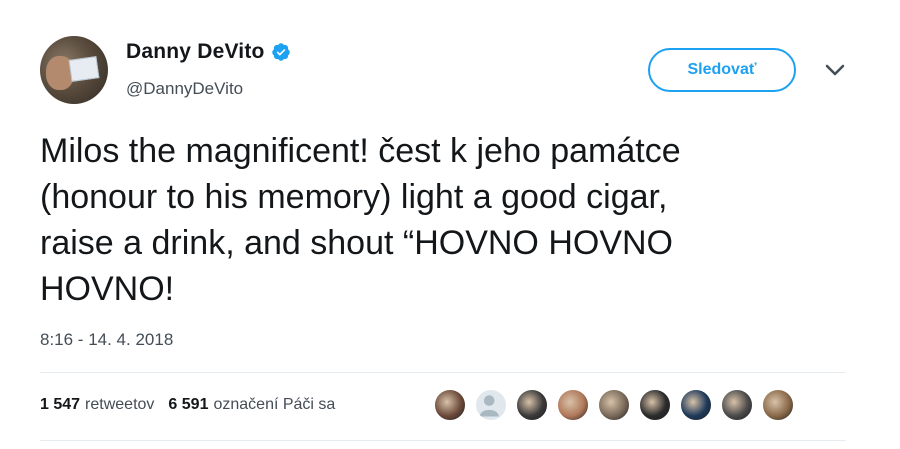 Image resolution: width=900 pixels, height=449 pixels. I want to click on avatar-card, so click(84, 69).